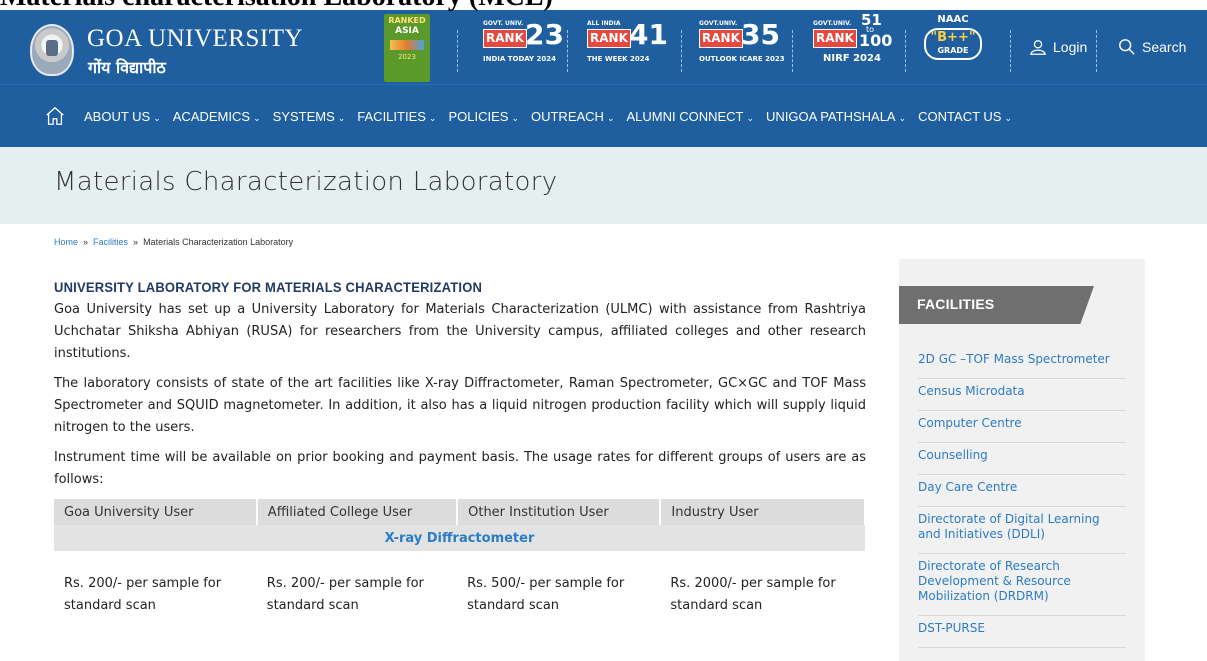  I want to click on university-logo: GOA UNIVERSITY गोंय विद्यापीठ, so click(180, 46).